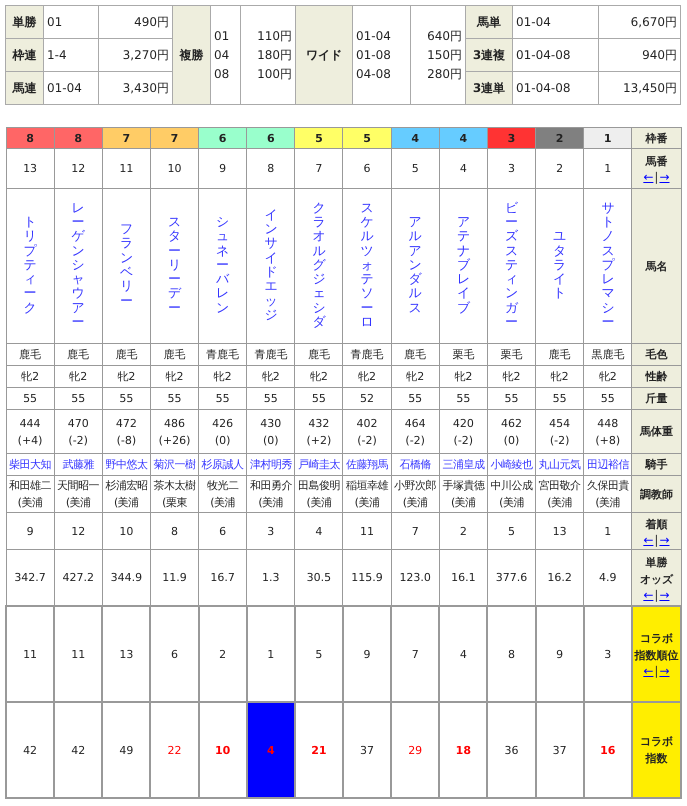 The height and width of the screenshot is (806, 687). What do you see at coordinates (71, 88) in the screenshot?
I see `combination: 01-04` at bounding box center [71, 88].